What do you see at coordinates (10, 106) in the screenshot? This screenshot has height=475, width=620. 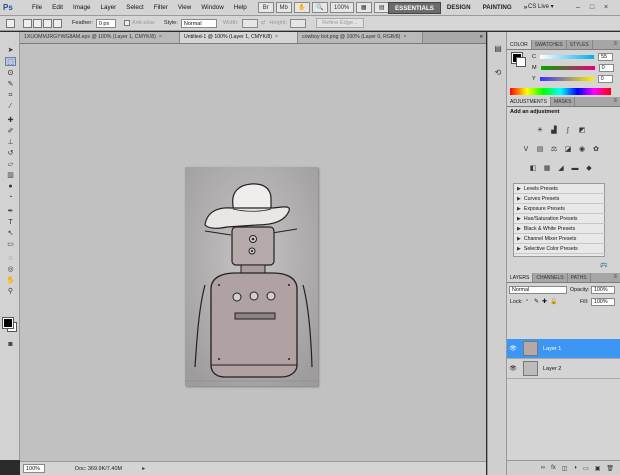 I see `eyedropper-tool-icon: ⁄` at bounding box center [10, 106].